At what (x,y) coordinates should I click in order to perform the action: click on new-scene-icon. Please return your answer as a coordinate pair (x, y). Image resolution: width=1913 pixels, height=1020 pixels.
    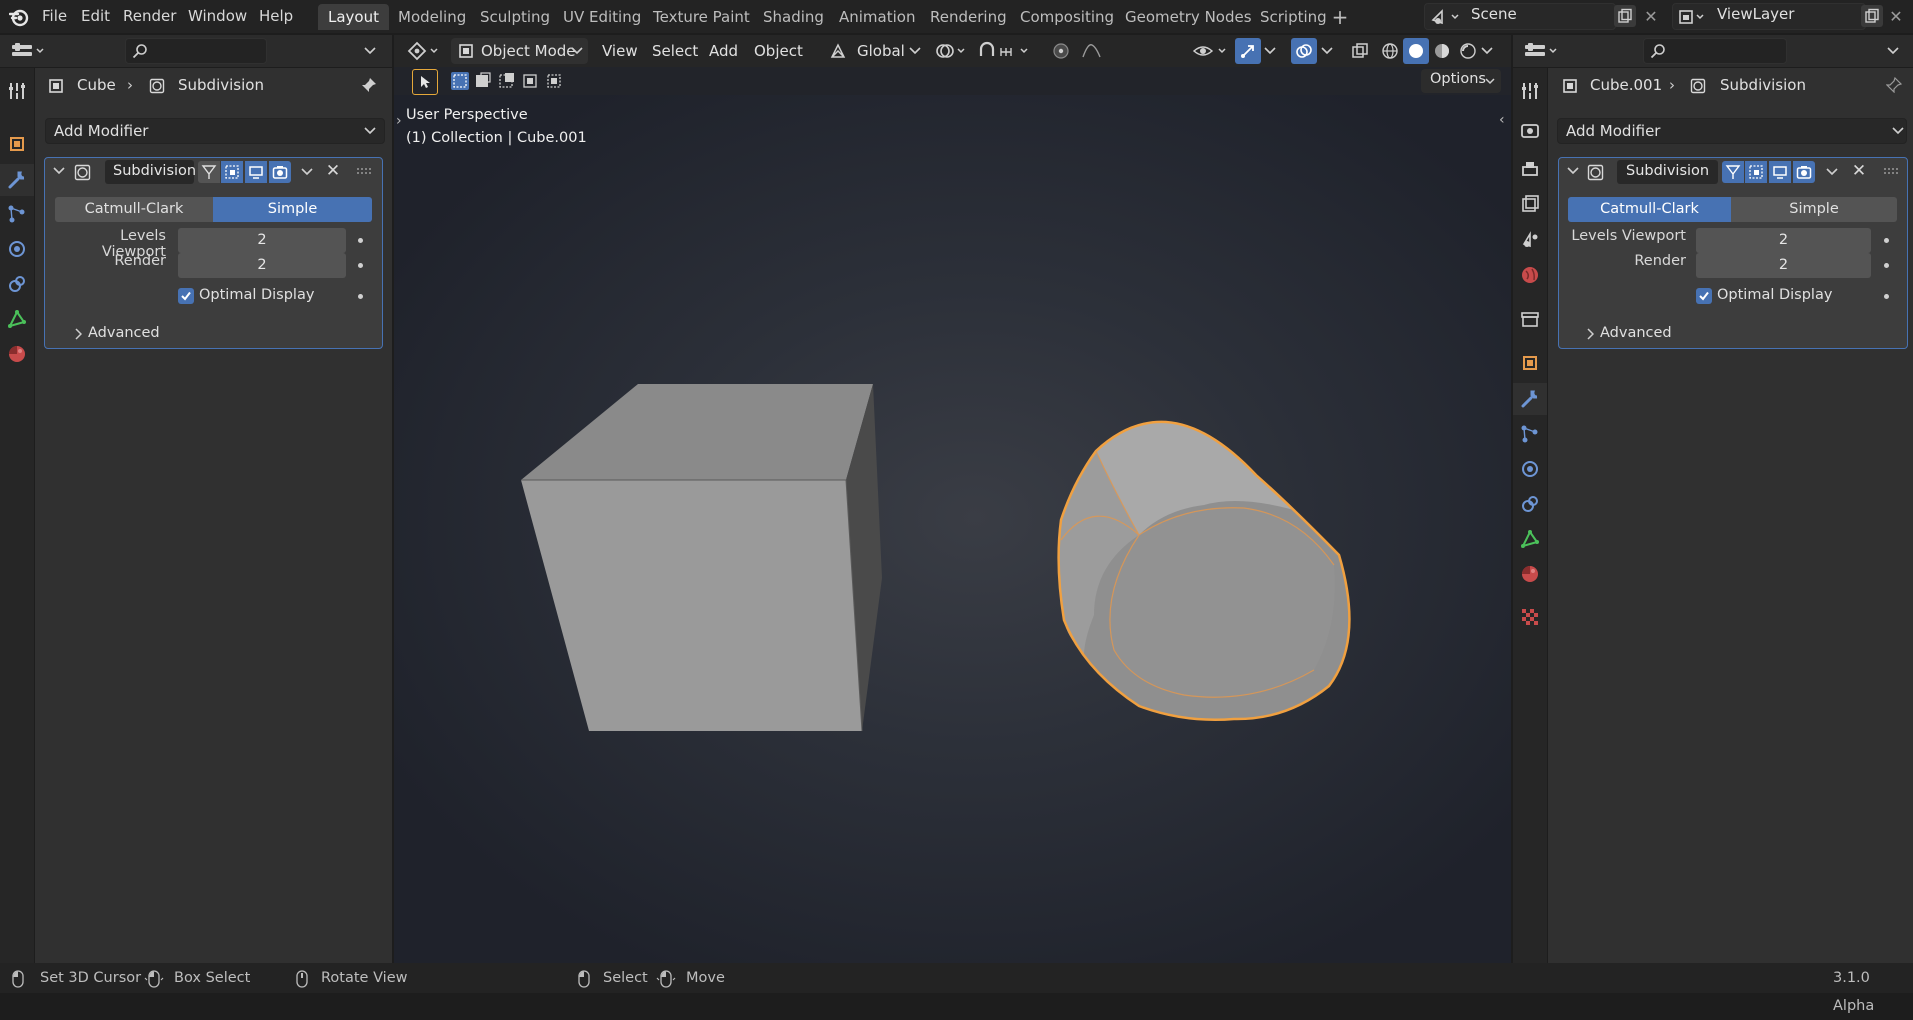
    Looking at the image, I should click on (1625, 16).